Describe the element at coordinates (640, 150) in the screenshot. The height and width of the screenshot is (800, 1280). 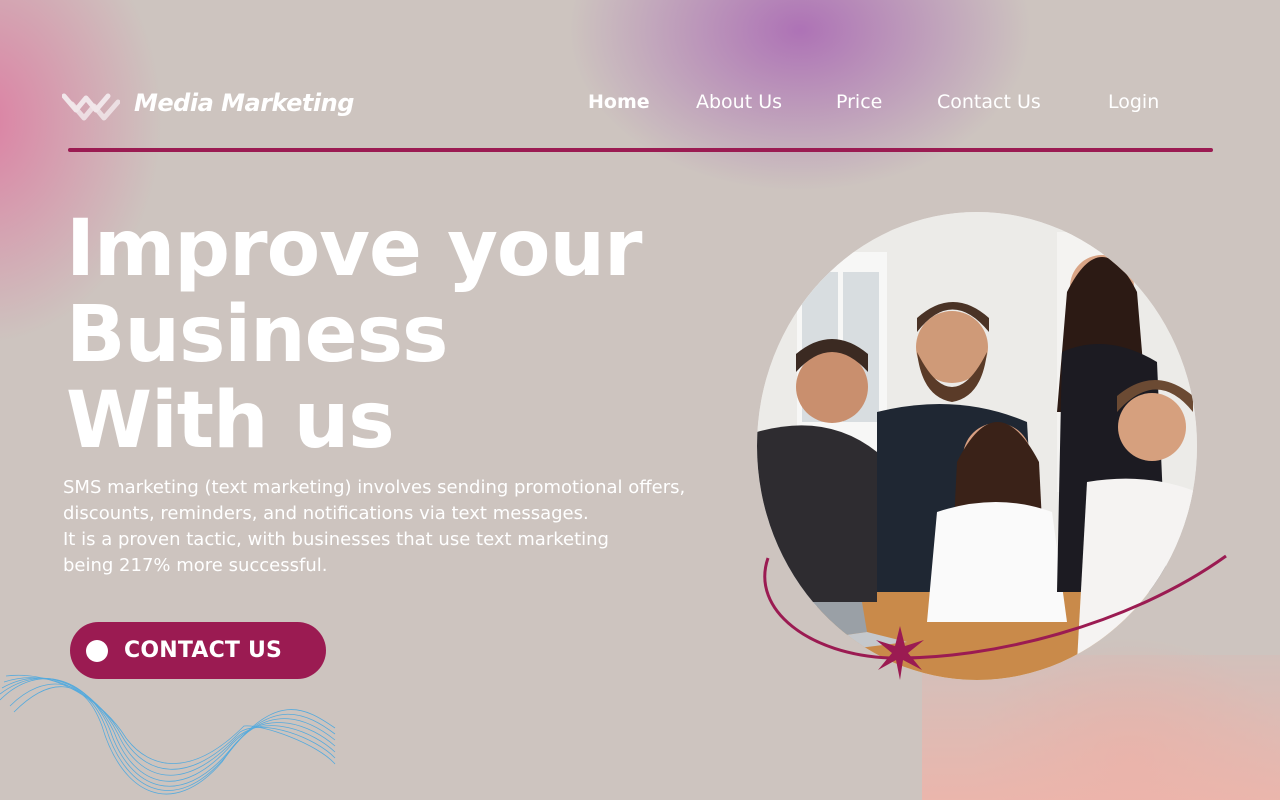
I see `header-divider` at that location.